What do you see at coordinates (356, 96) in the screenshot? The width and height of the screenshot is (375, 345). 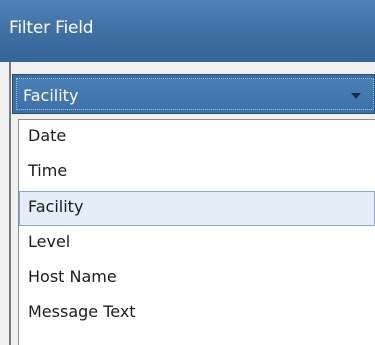 I see `chevron-down-icon` at bounding box center [356, 96].